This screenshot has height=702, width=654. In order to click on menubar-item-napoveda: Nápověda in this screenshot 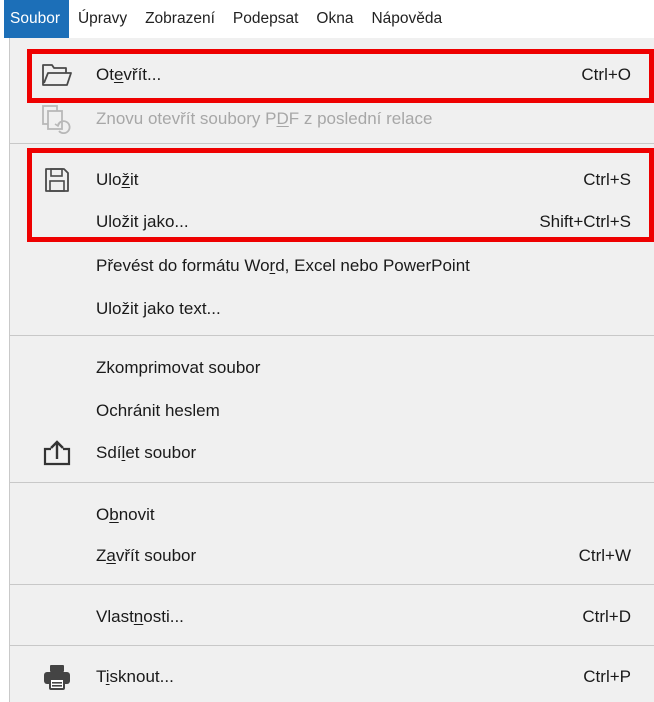, I will do `click(406, 19)`.